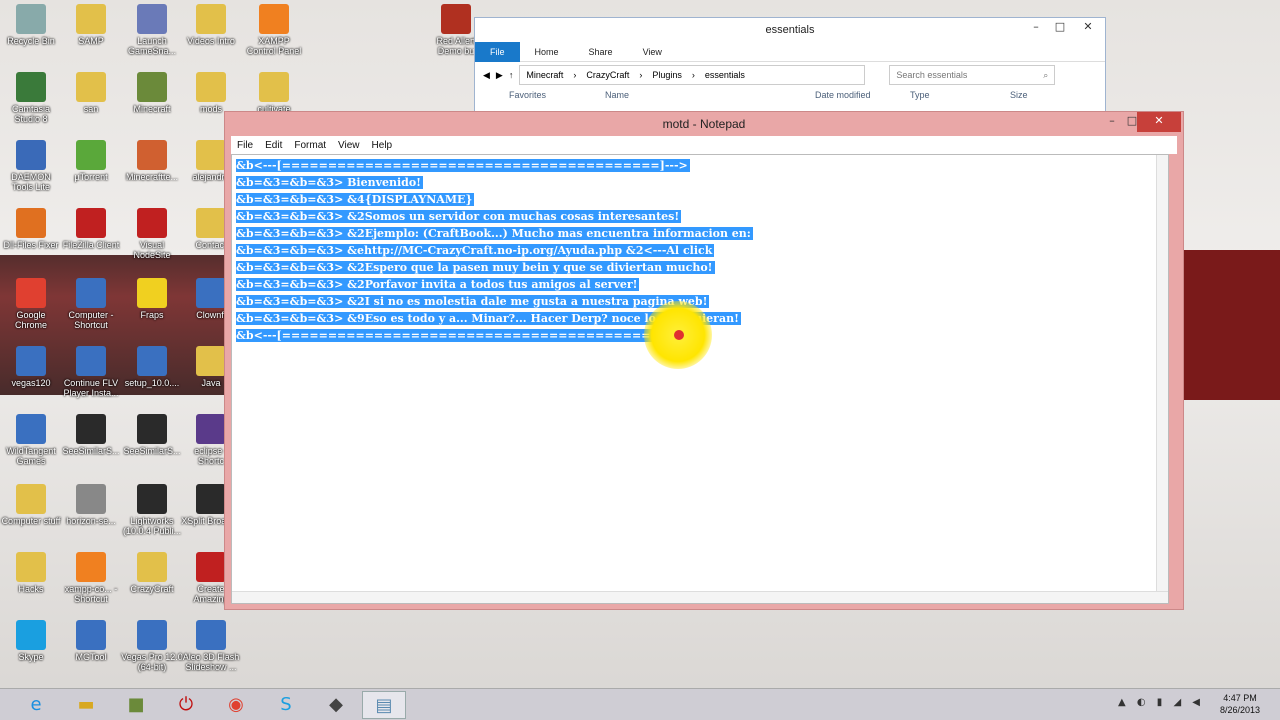  Describe the element at coordinates (1240, 704) in the screenshot. I see `clock: 4:47 PM 8/26/2013` at that location.